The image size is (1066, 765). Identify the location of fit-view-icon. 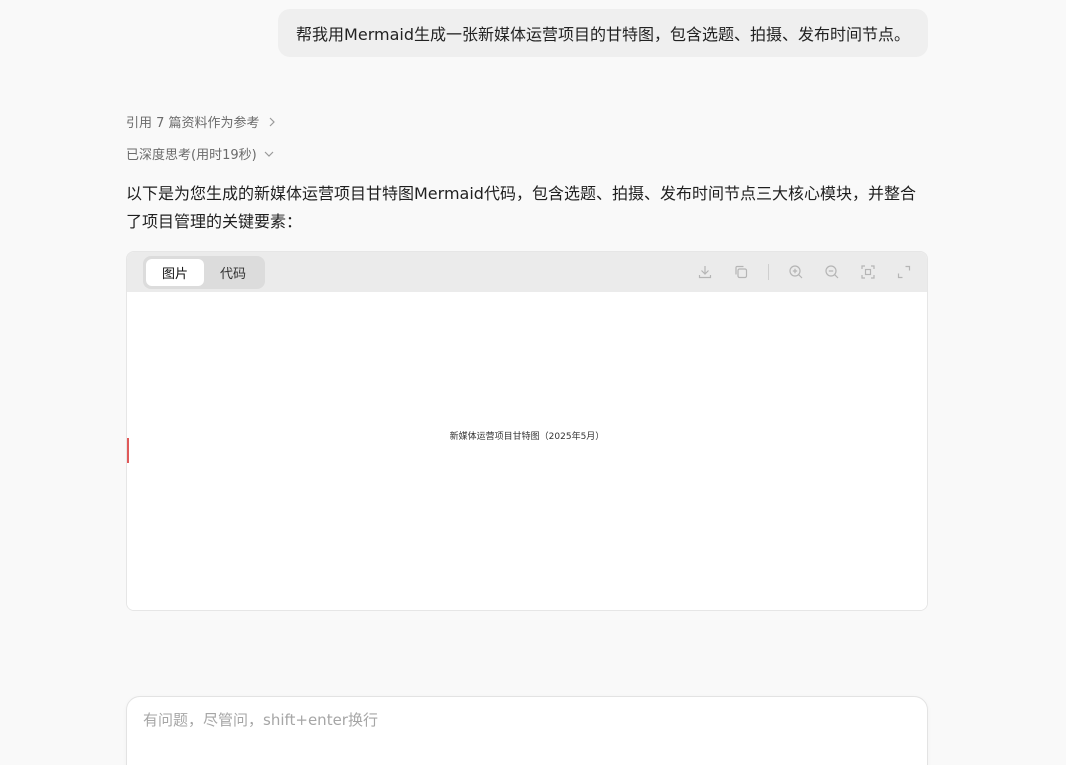
(868, 272).